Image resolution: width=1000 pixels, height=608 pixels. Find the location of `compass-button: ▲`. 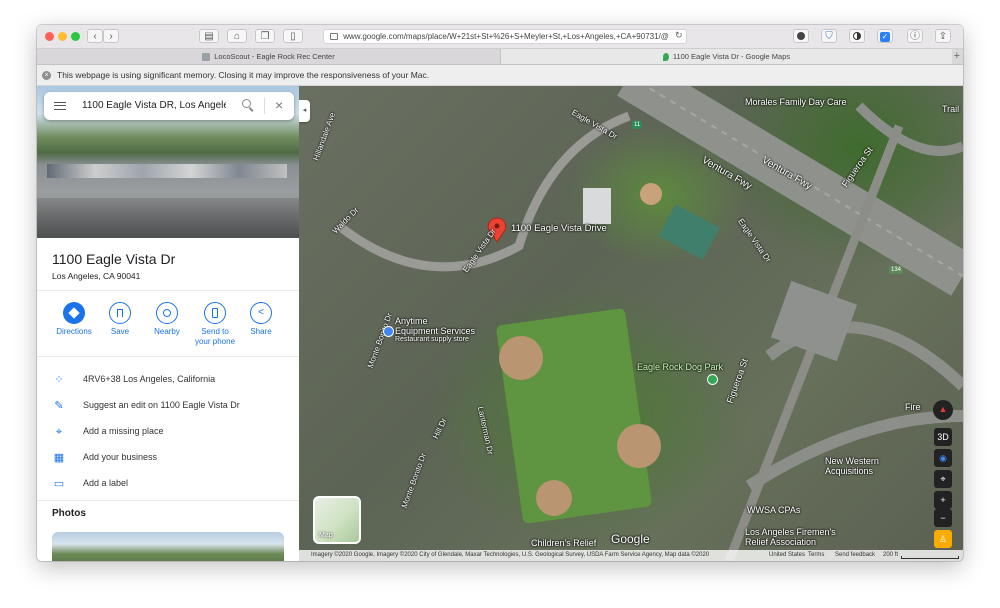

compass-button: ▲ is located at coordinates (943, 410).